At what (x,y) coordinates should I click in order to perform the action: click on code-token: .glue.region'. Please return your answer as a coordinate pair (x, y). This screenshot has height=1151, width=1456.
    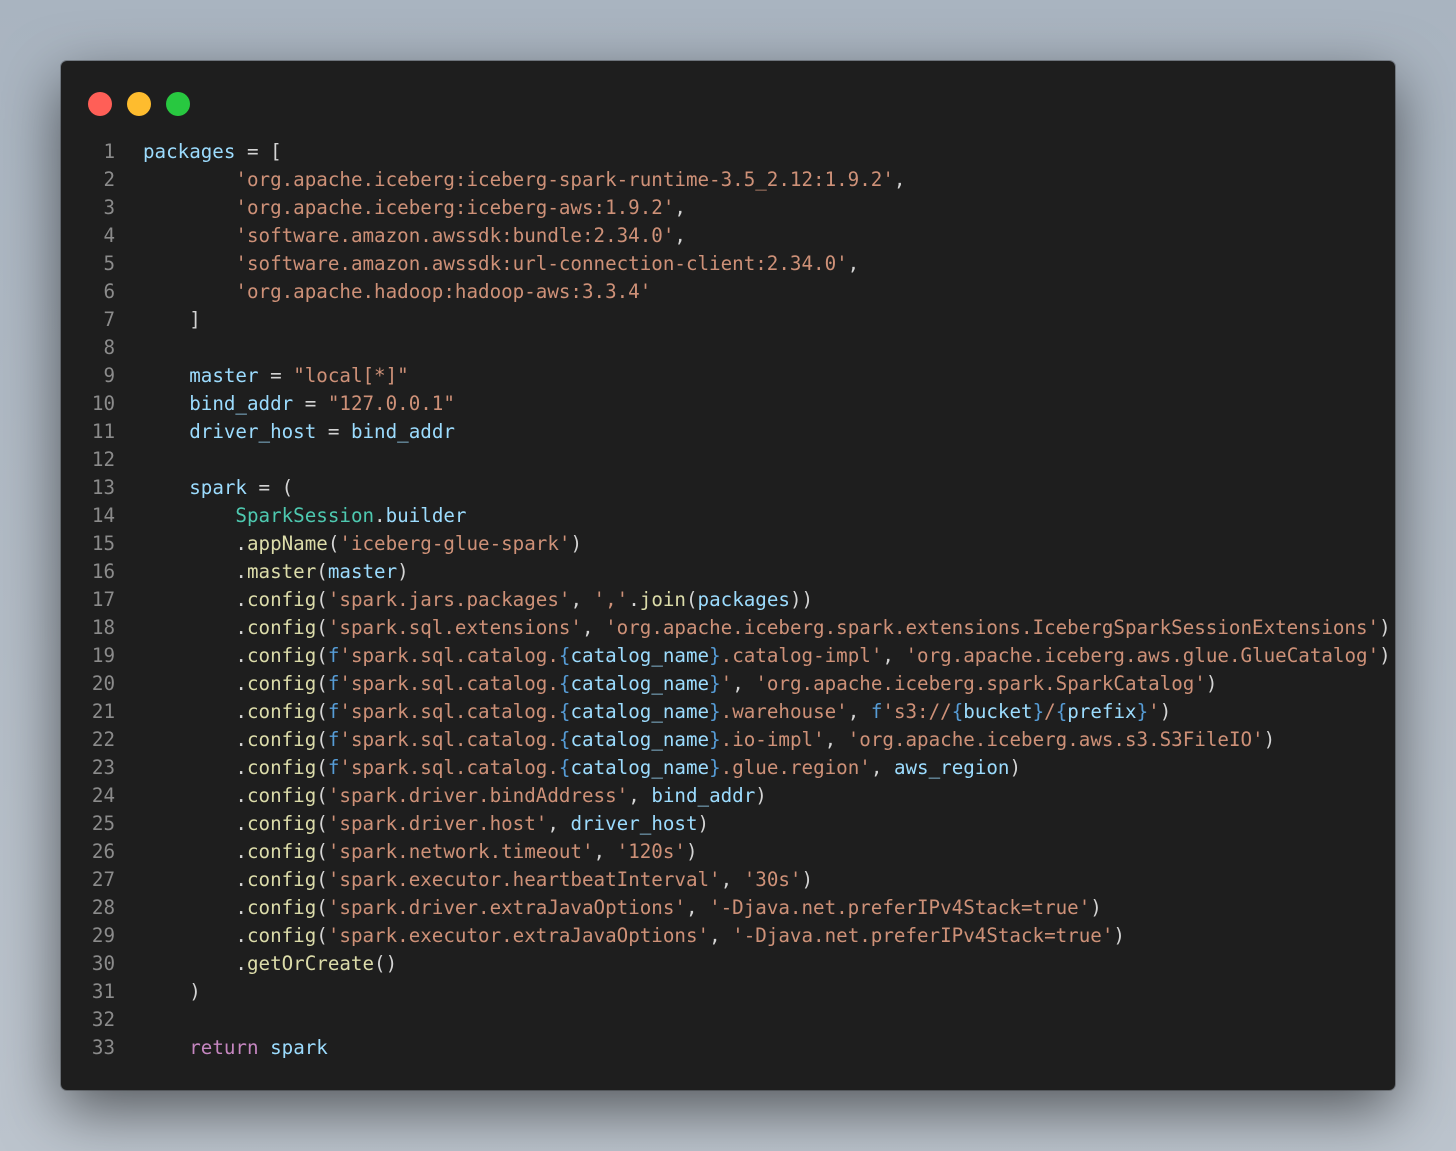
    Looking at the image, I should click on (795, 767).